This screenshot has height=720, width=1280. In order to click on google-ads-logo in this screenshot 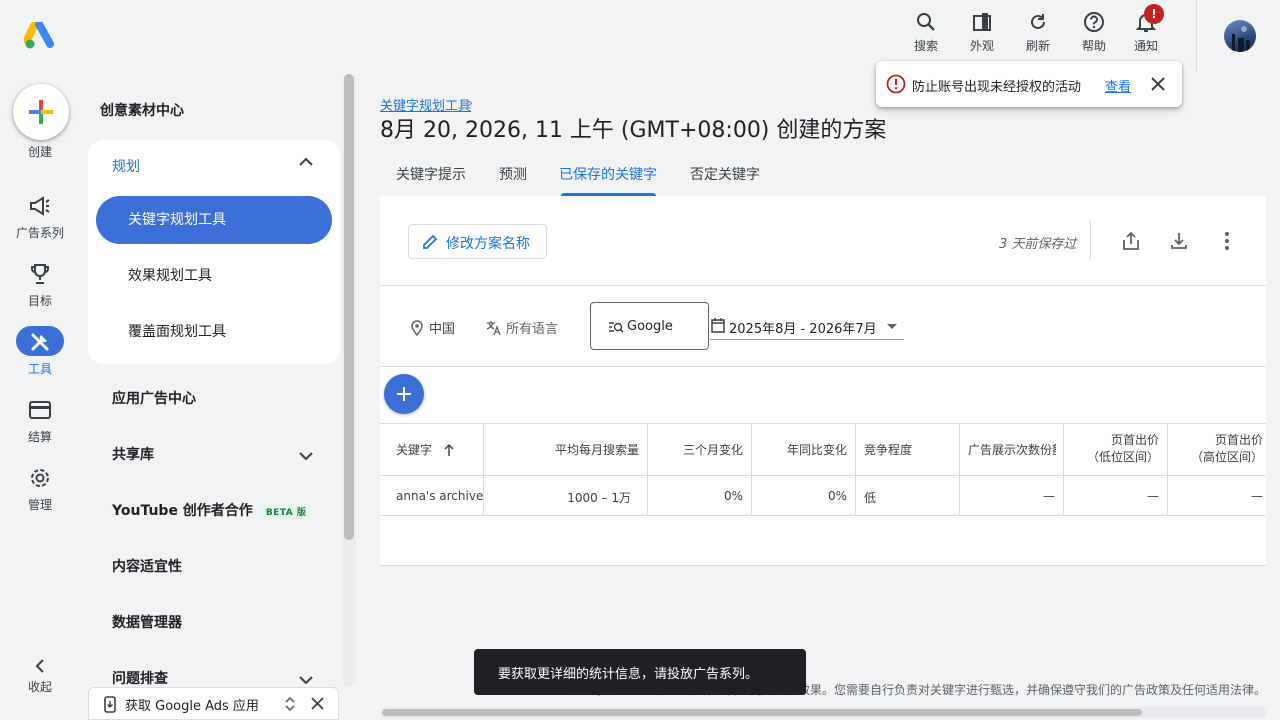, I will do `click(40, 36)`.